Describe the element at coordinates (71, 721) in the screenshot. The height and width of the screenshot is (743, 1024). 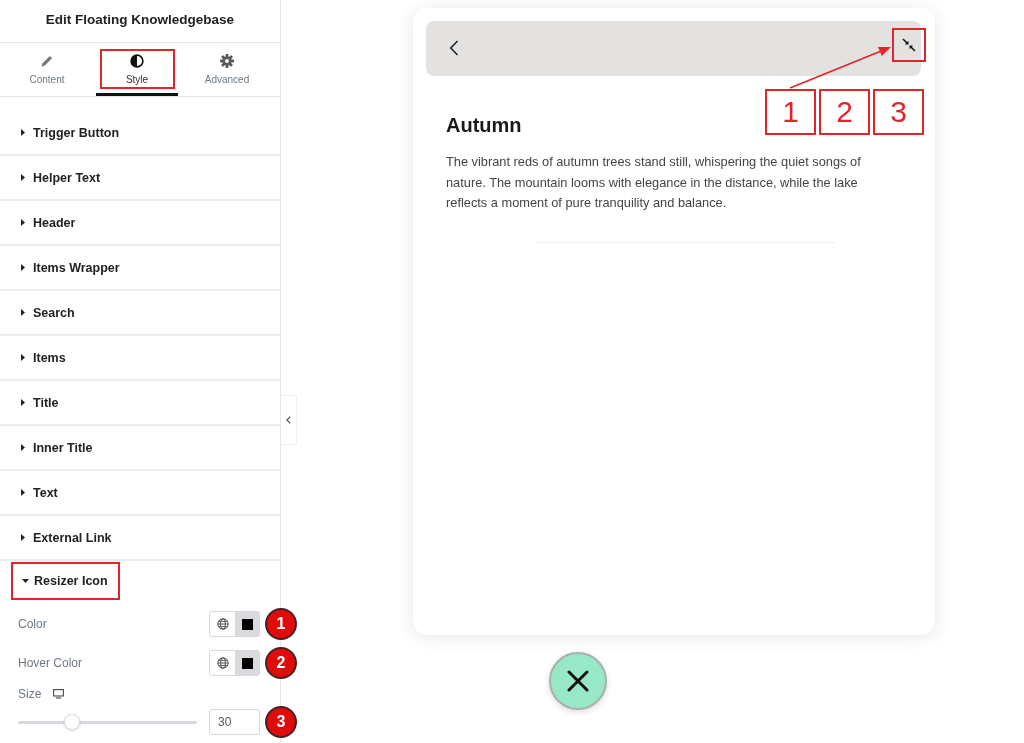
I see `slider-thumb` at that location.